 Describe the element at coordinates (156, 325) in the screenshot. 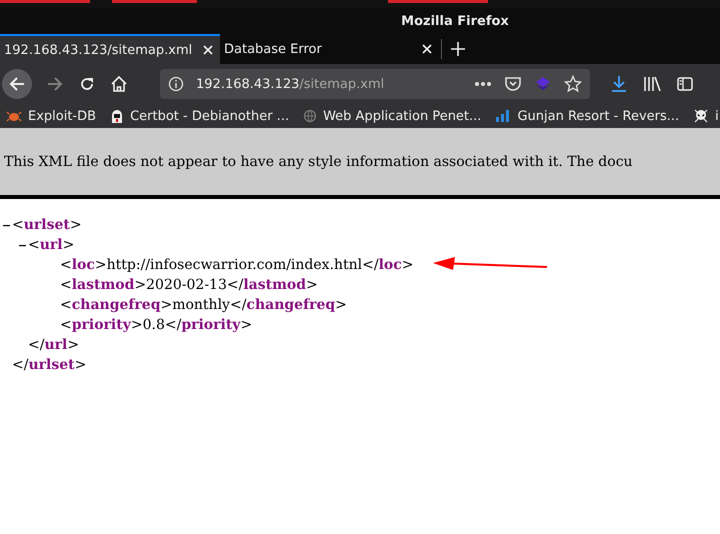

I see `xml-element-line: <priority>0.8</priority>` at that location.